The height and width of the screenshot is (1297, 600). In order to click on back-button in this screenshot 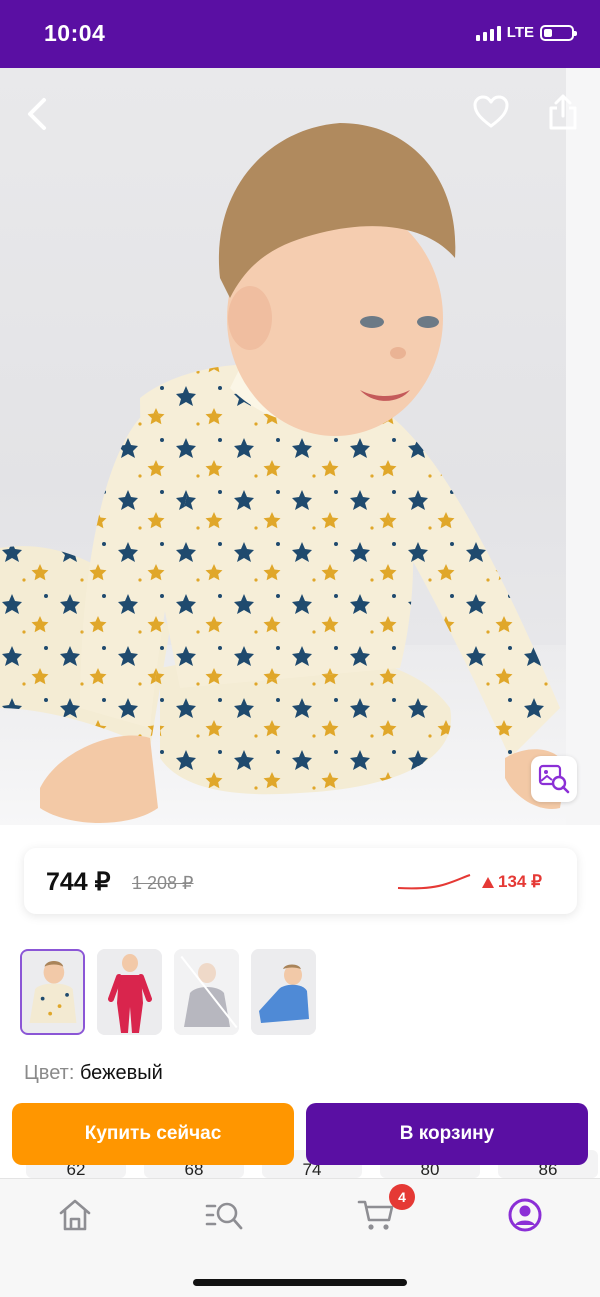, I will do `click(37, 114)`.